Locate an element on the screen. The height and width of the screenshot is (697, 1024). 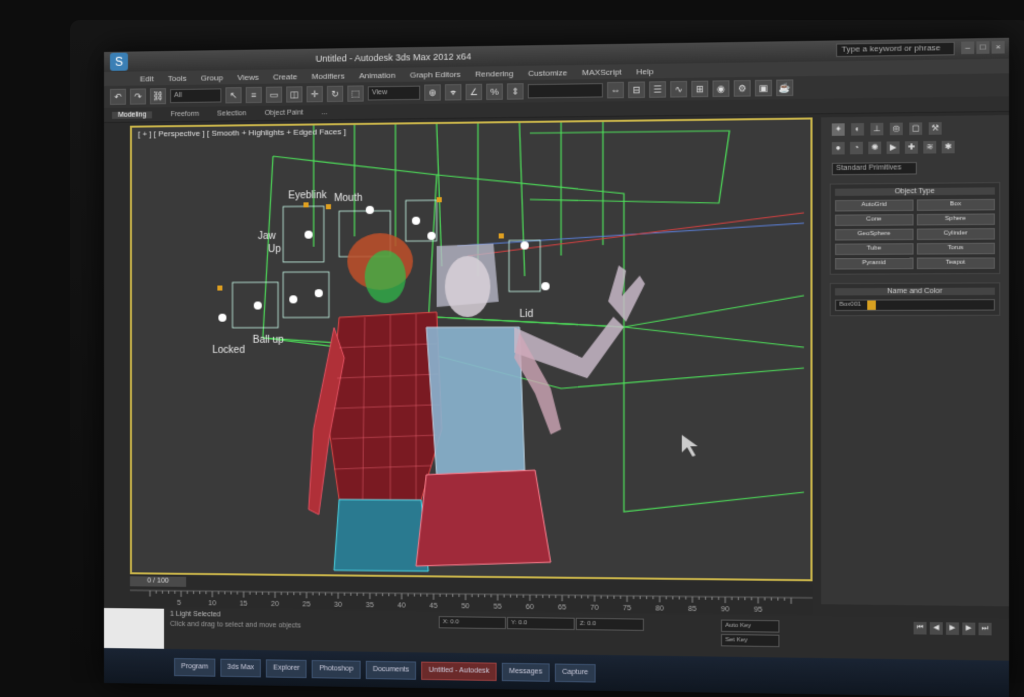
rect-select-icon: ▭ is located at coordinates (274, 94).